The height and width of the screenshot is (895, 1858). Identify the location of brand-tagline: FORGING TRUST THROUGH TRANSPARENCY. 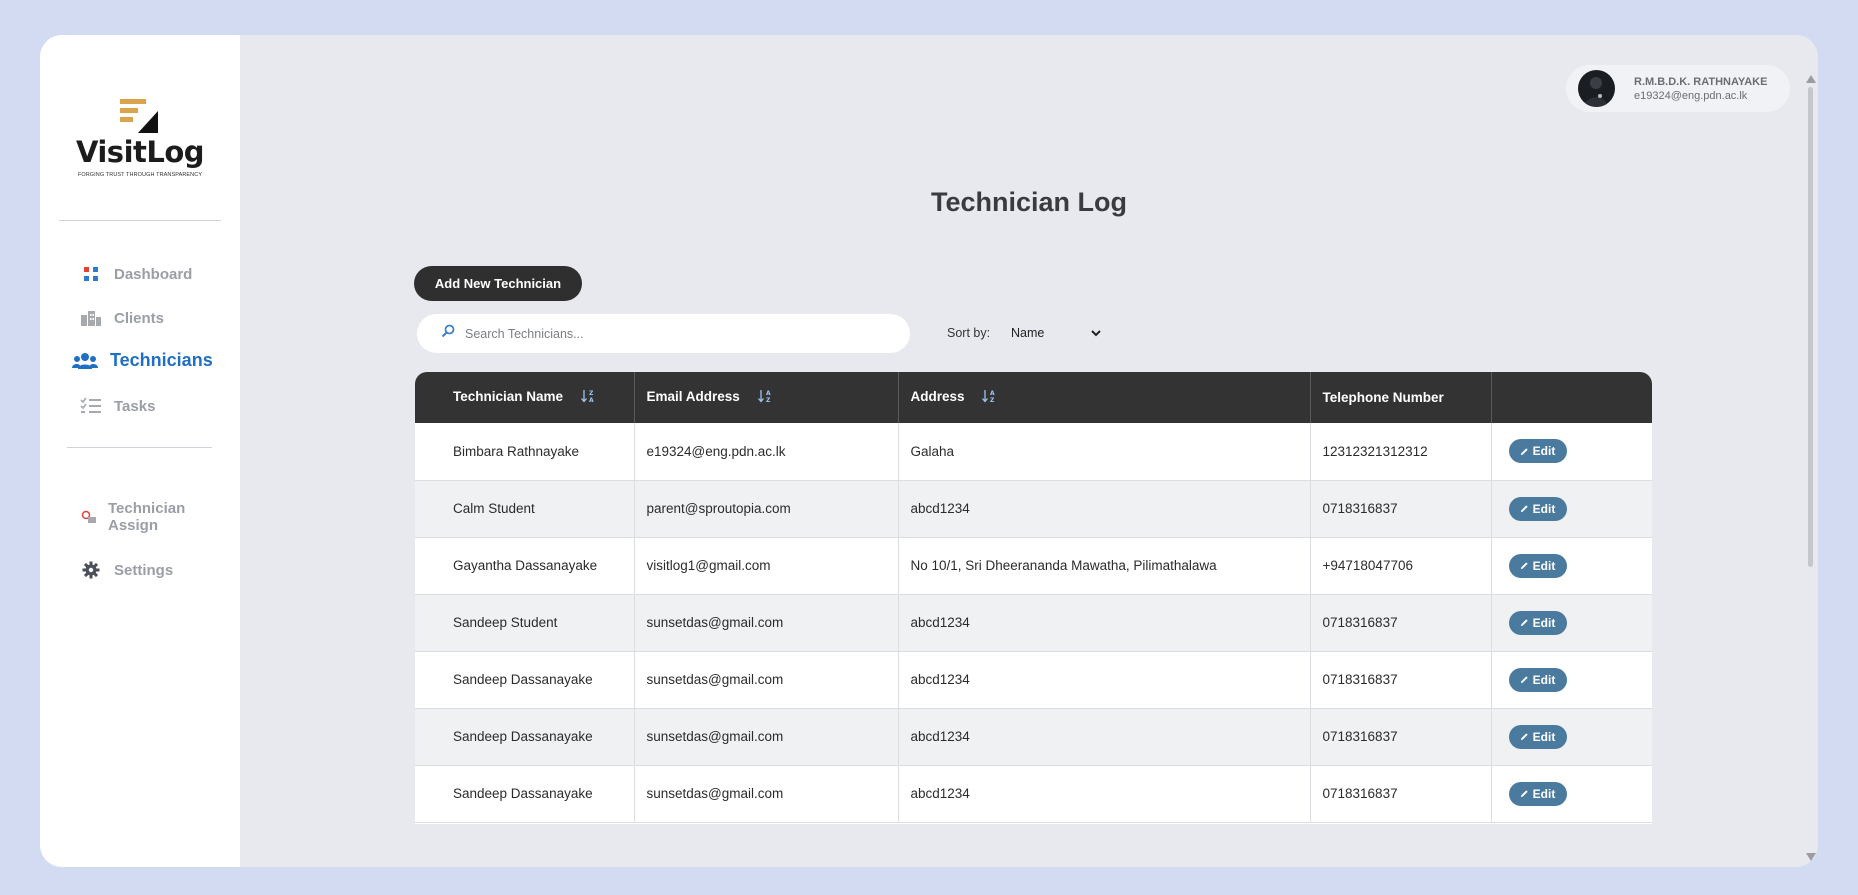
(140, 175).